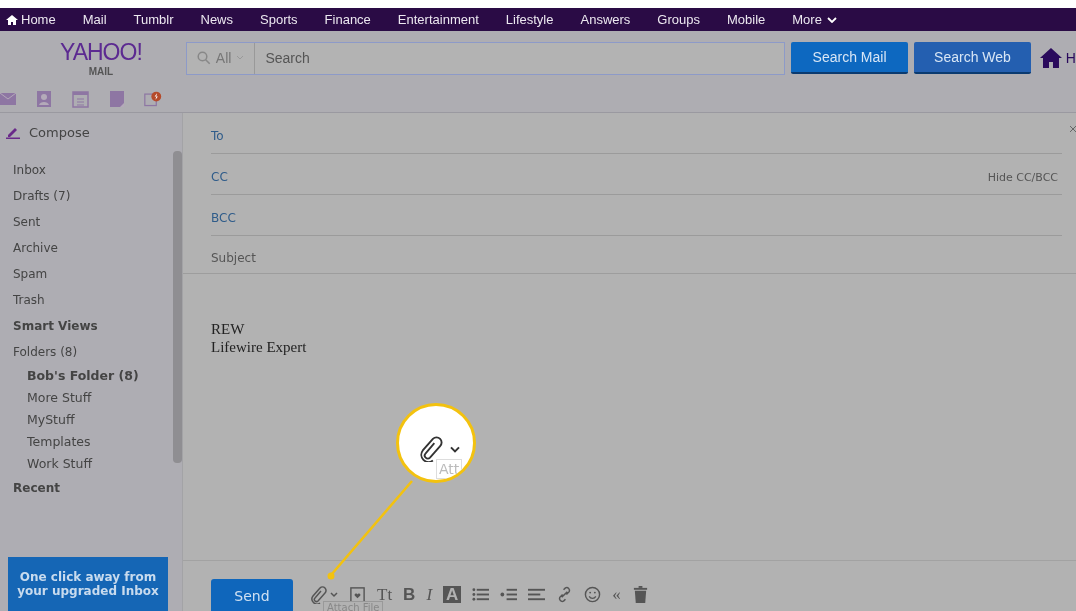 The height and width of the screenshot is (611, 1076). What do you see at coordinates (347, 19) in the screenshot?
I see `nav-link: Finance` at bounding box center [347, 19].